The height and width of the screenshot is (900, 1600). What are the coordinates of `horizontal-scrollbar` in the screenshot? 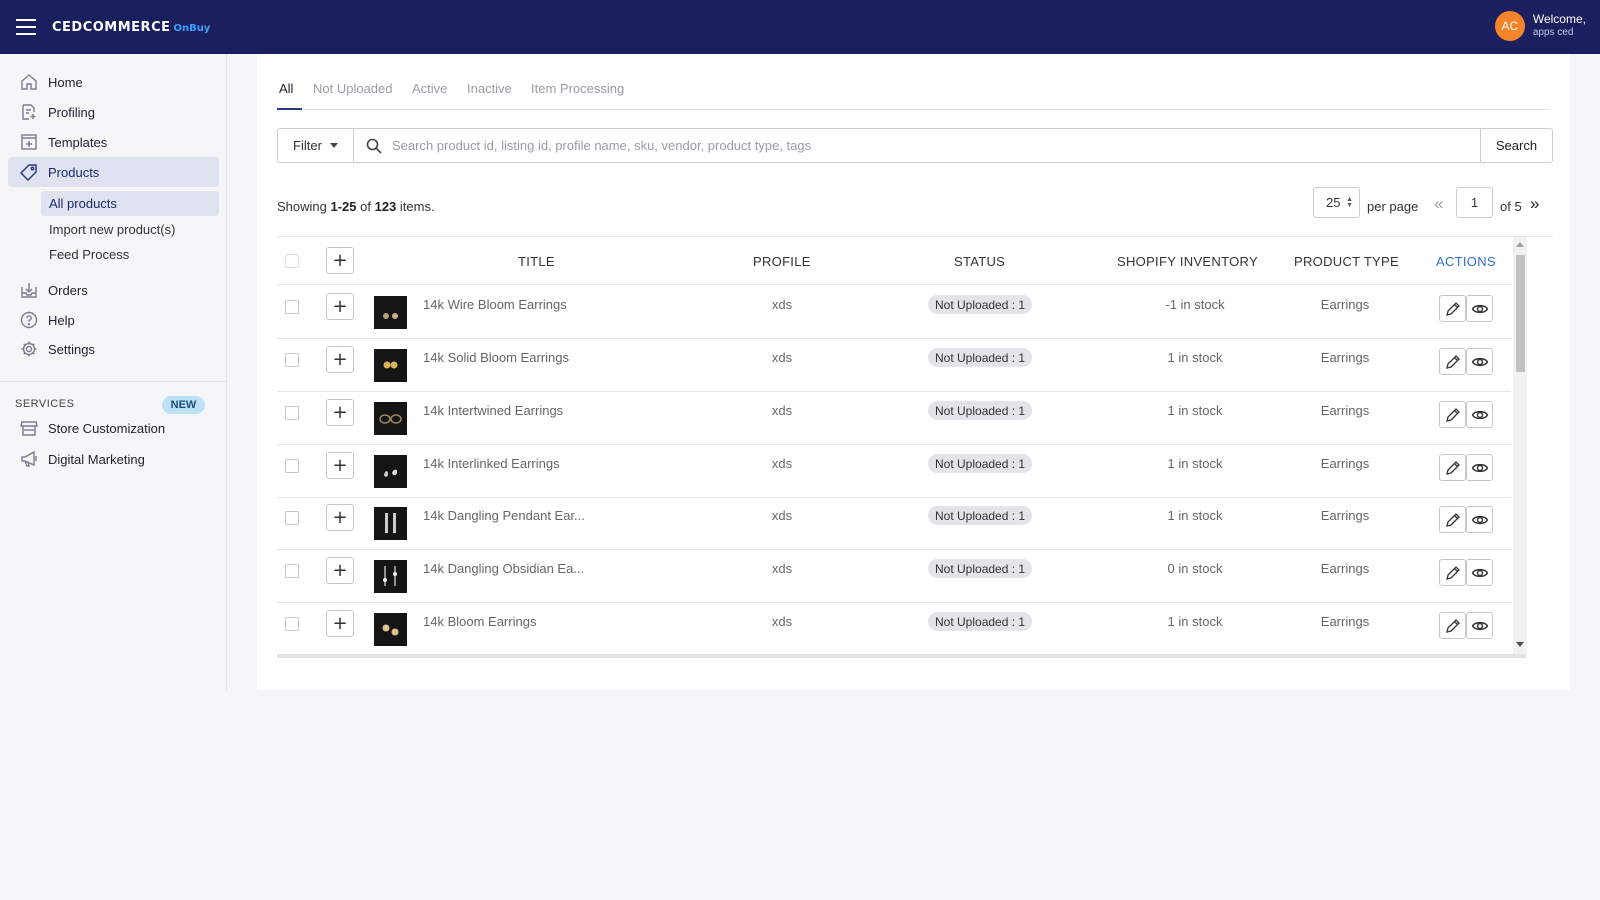 It's located at (901, 656).